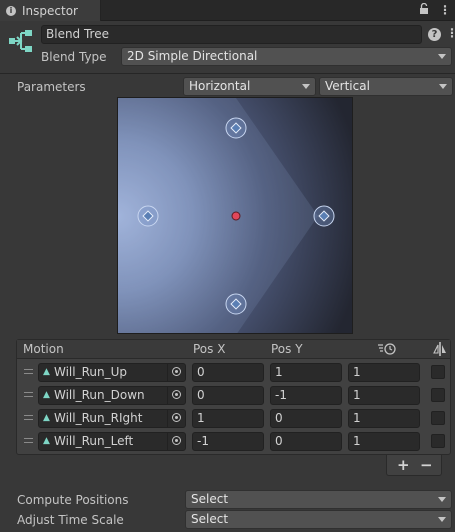 This screenshot has height=532, width=455. I want to click on motion-table-header: Motion Pos X Pos Y, so click(233, 349).